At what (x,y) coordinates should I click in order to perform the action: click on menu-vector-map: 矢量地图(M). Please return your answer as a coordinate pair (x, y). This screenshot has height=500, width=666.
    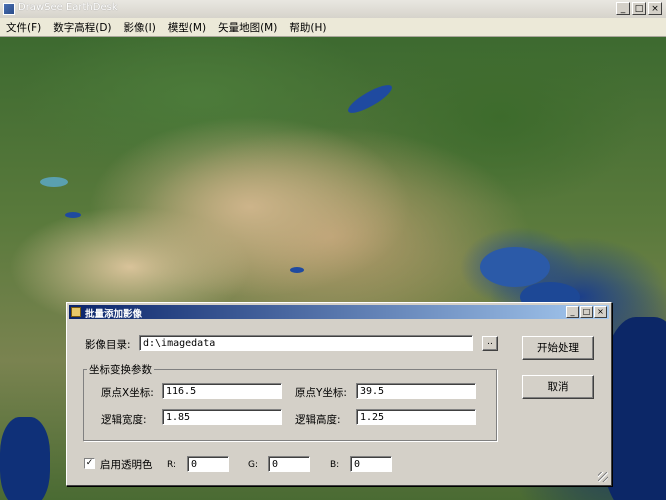
    Looking at the image, I should click on (247, 27).